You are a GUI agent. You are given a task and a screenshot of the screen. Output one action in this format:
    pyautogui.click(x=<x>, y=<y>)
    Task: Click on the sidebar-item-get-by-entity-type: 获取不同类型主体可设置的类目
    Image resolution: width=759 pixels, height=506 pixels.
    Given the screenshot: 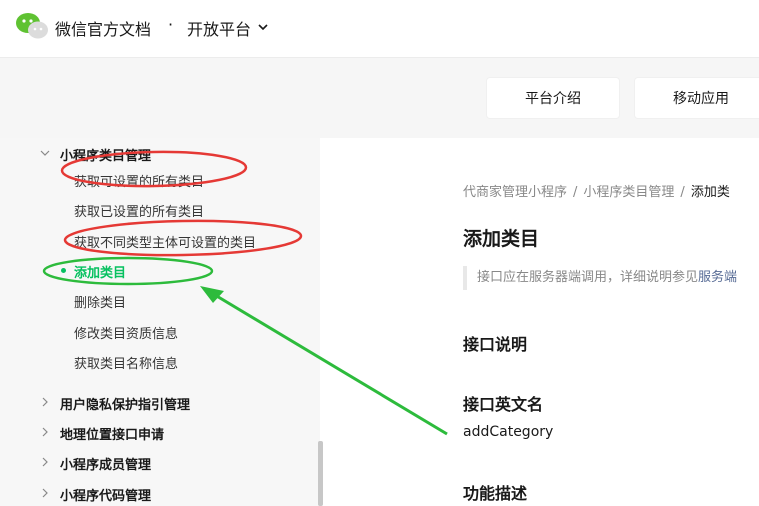 What is the action you would take?
    pyautogui.click(x=165, y=241)
    